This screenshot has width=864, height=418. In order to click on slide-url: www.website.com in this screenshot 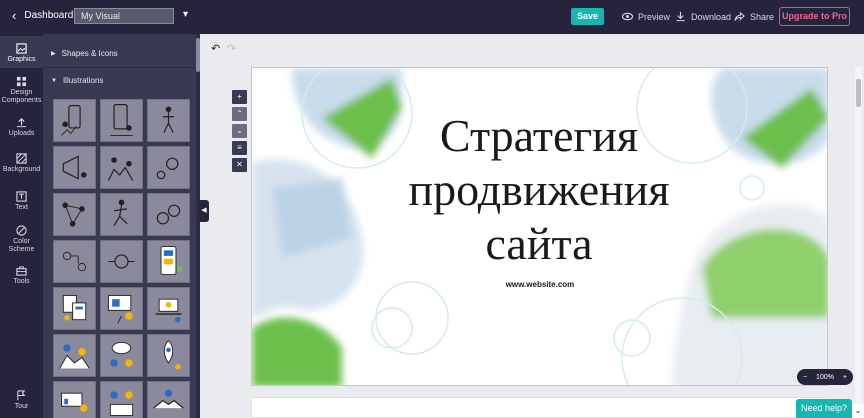, I will do `click(540, 284)`.